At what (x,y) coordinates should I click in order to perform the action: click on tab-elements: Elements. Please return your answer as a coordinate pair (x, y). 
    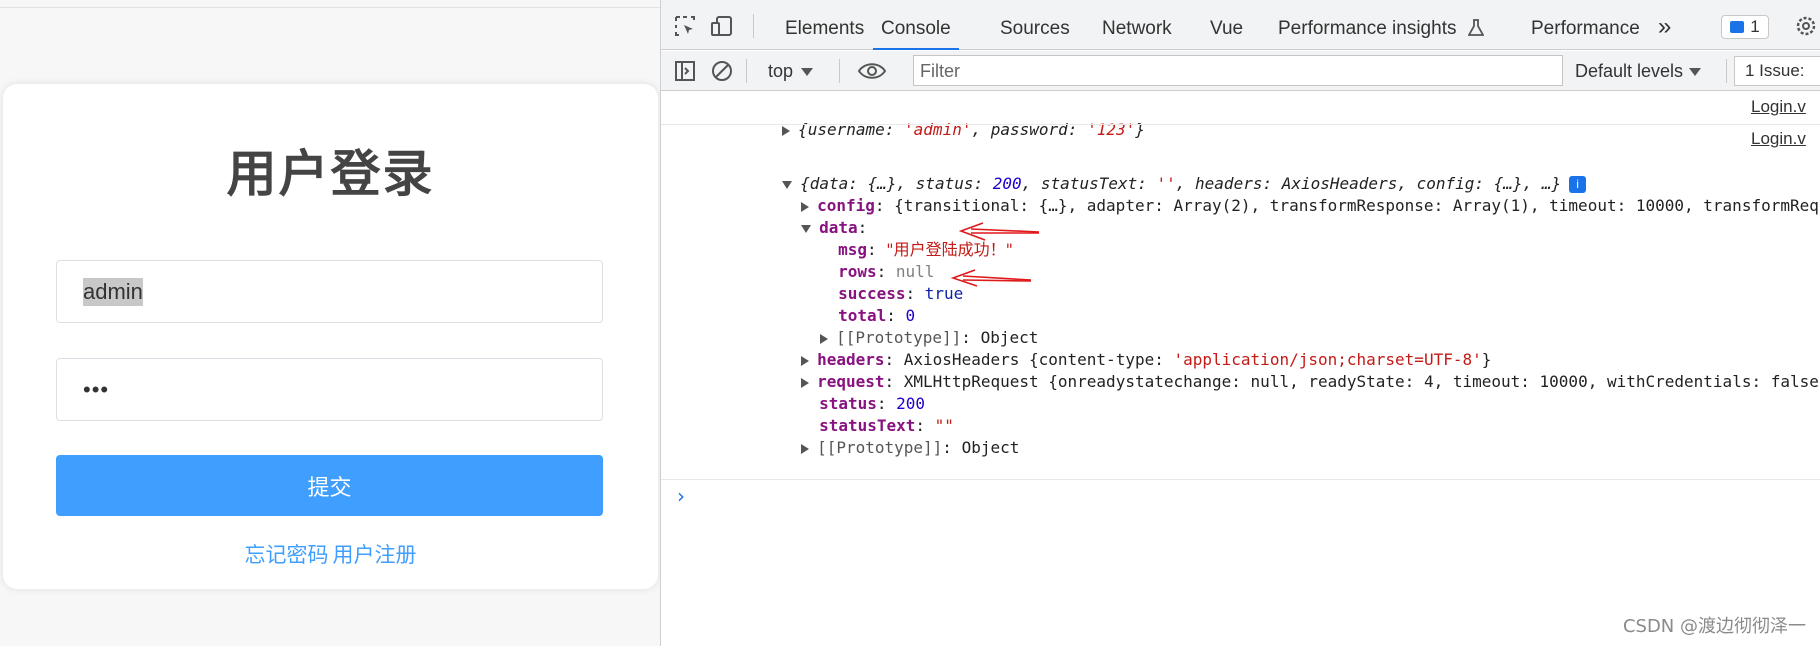
    Looking at the image, I should click on (824, 25).